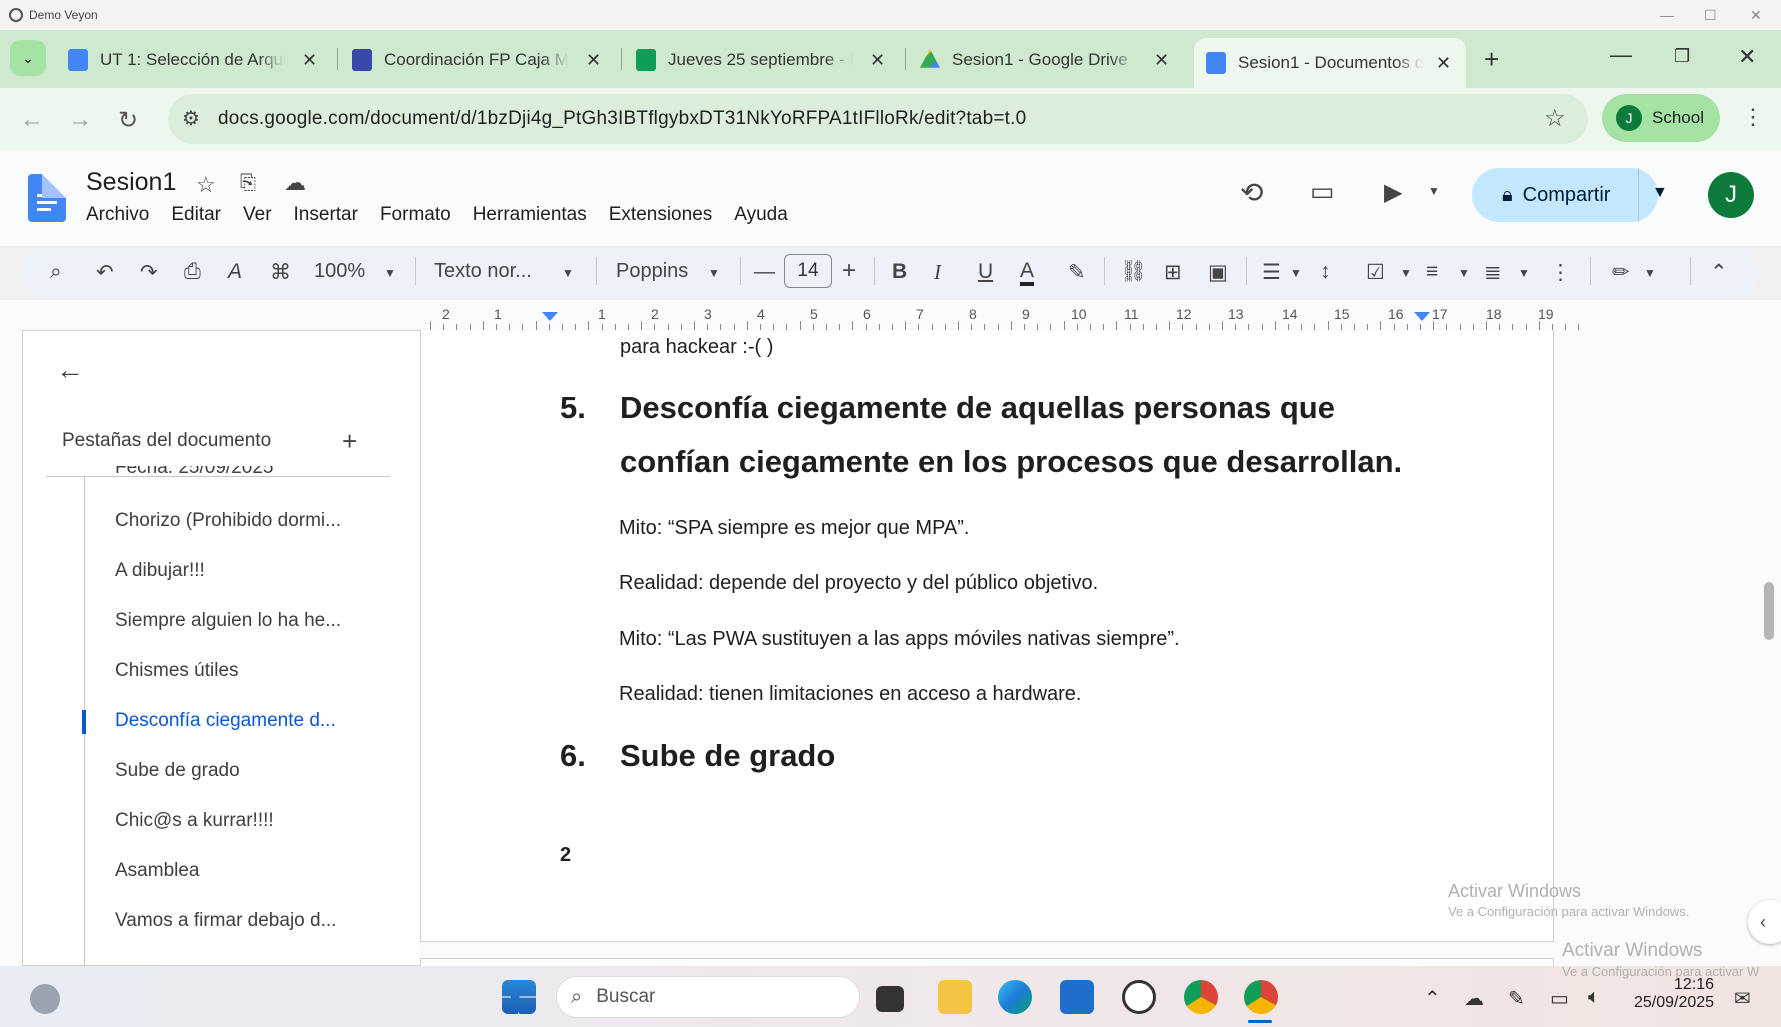  Describe the element at coordinates (149, 272) in the screenshot. I see `redo-icon: ↷` at that location.